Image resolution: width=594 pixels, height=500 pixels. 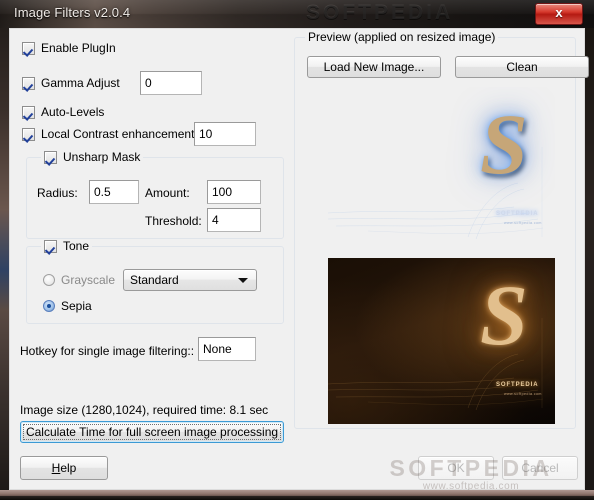 What do you see at coordinates (49, 280) in the screenshot?
I see `radio-icon` at bounding box center [49, 280].